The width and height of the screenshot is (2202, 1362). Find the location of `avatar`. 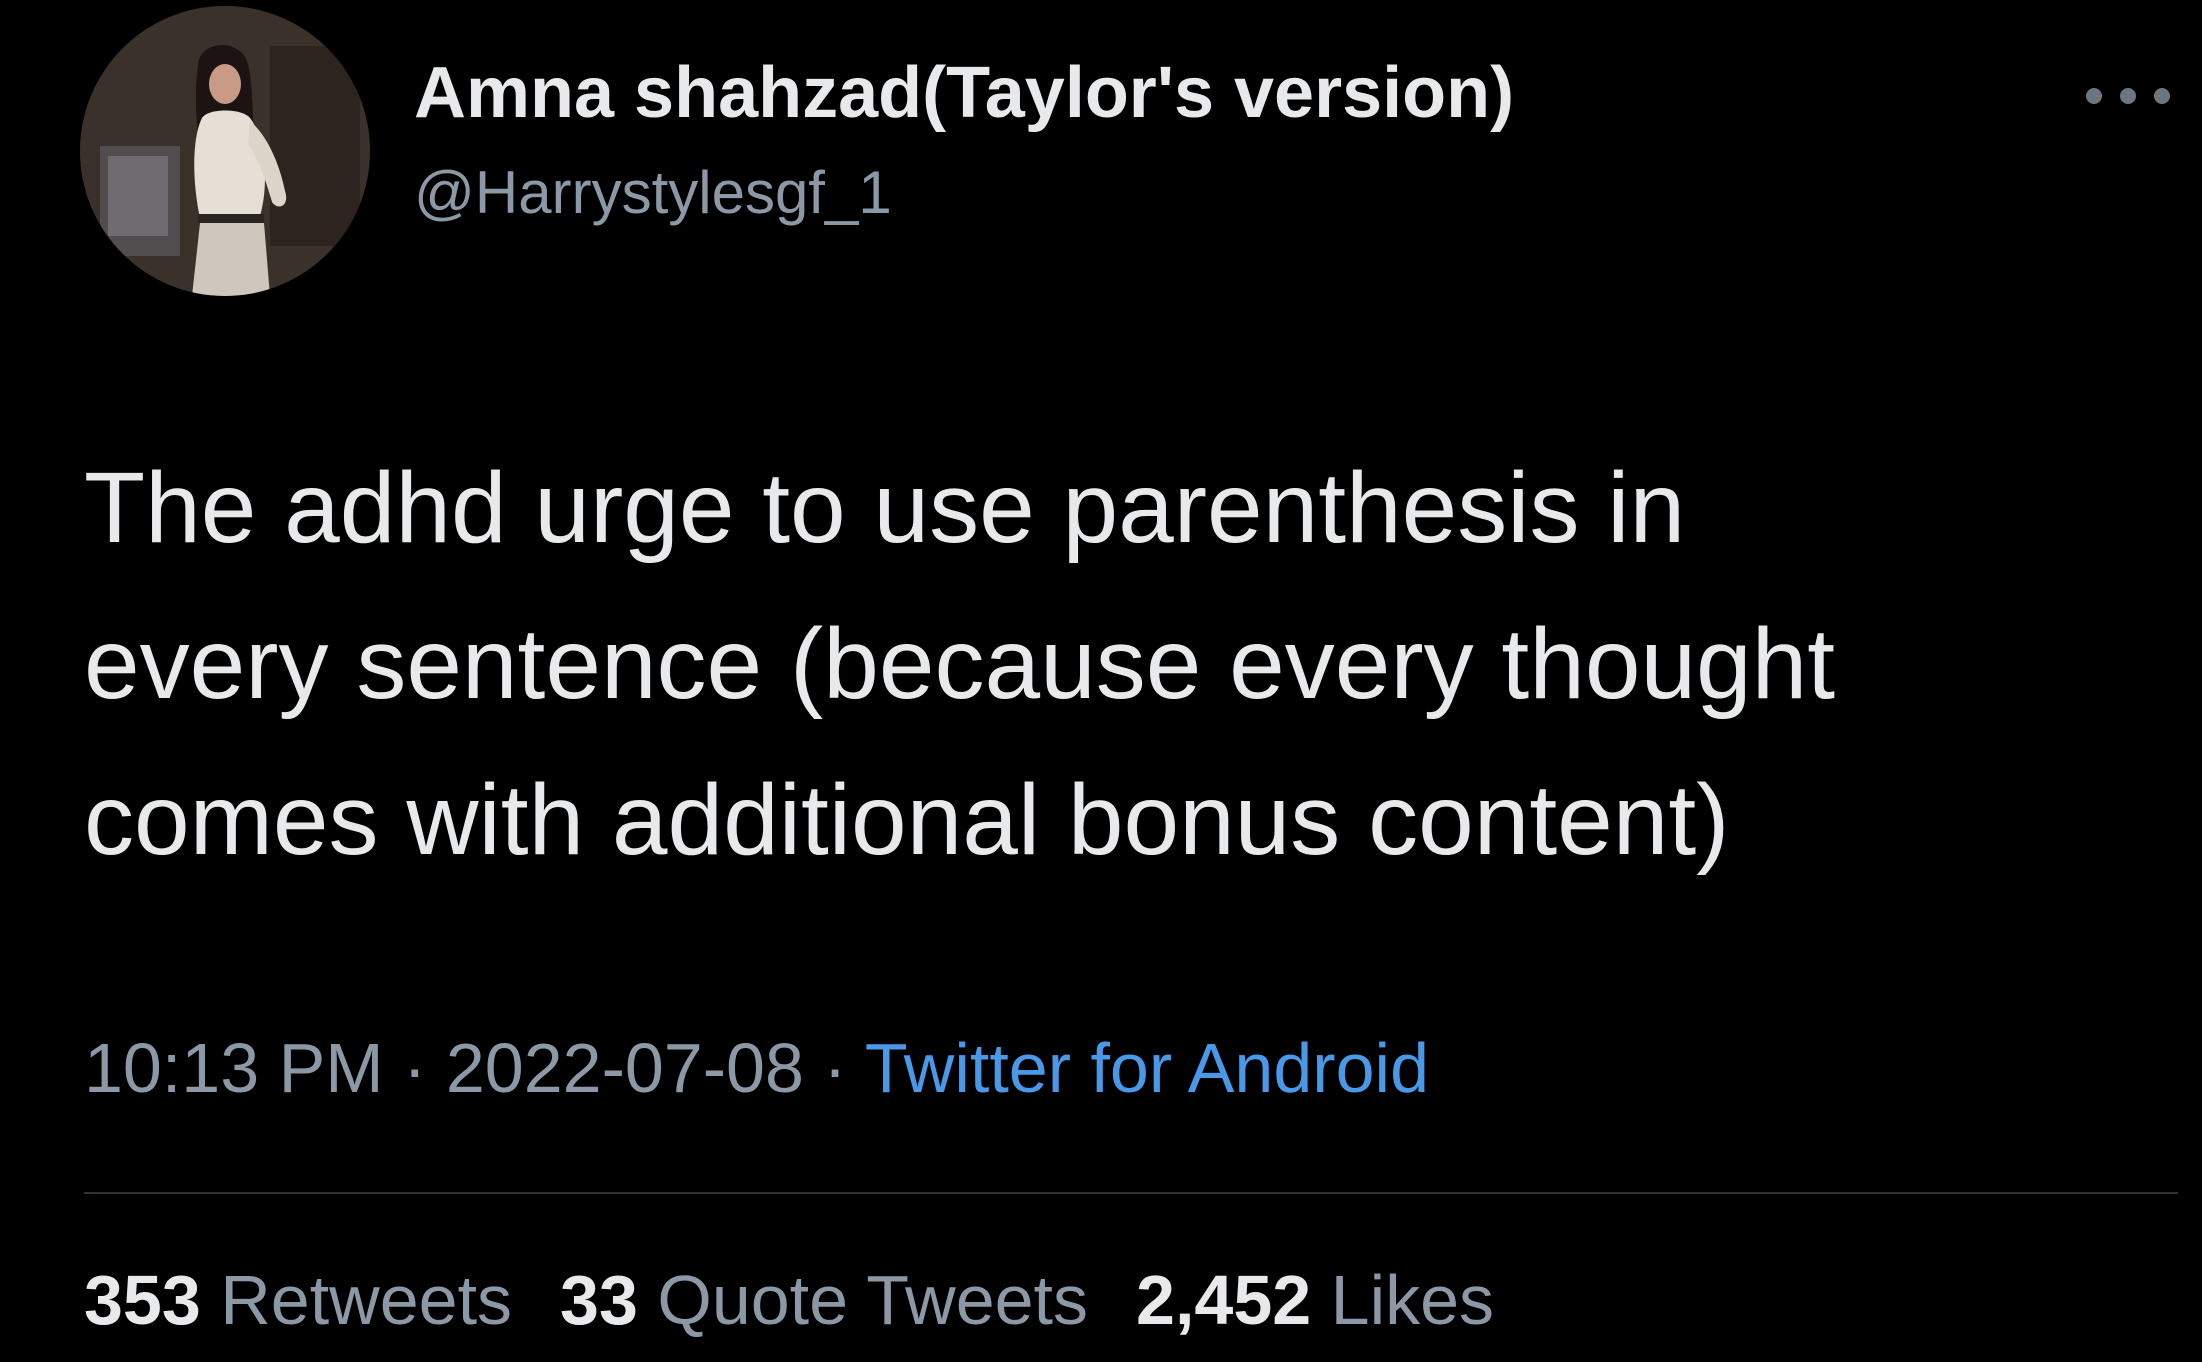

avatar is located at coordinates (225, 151).